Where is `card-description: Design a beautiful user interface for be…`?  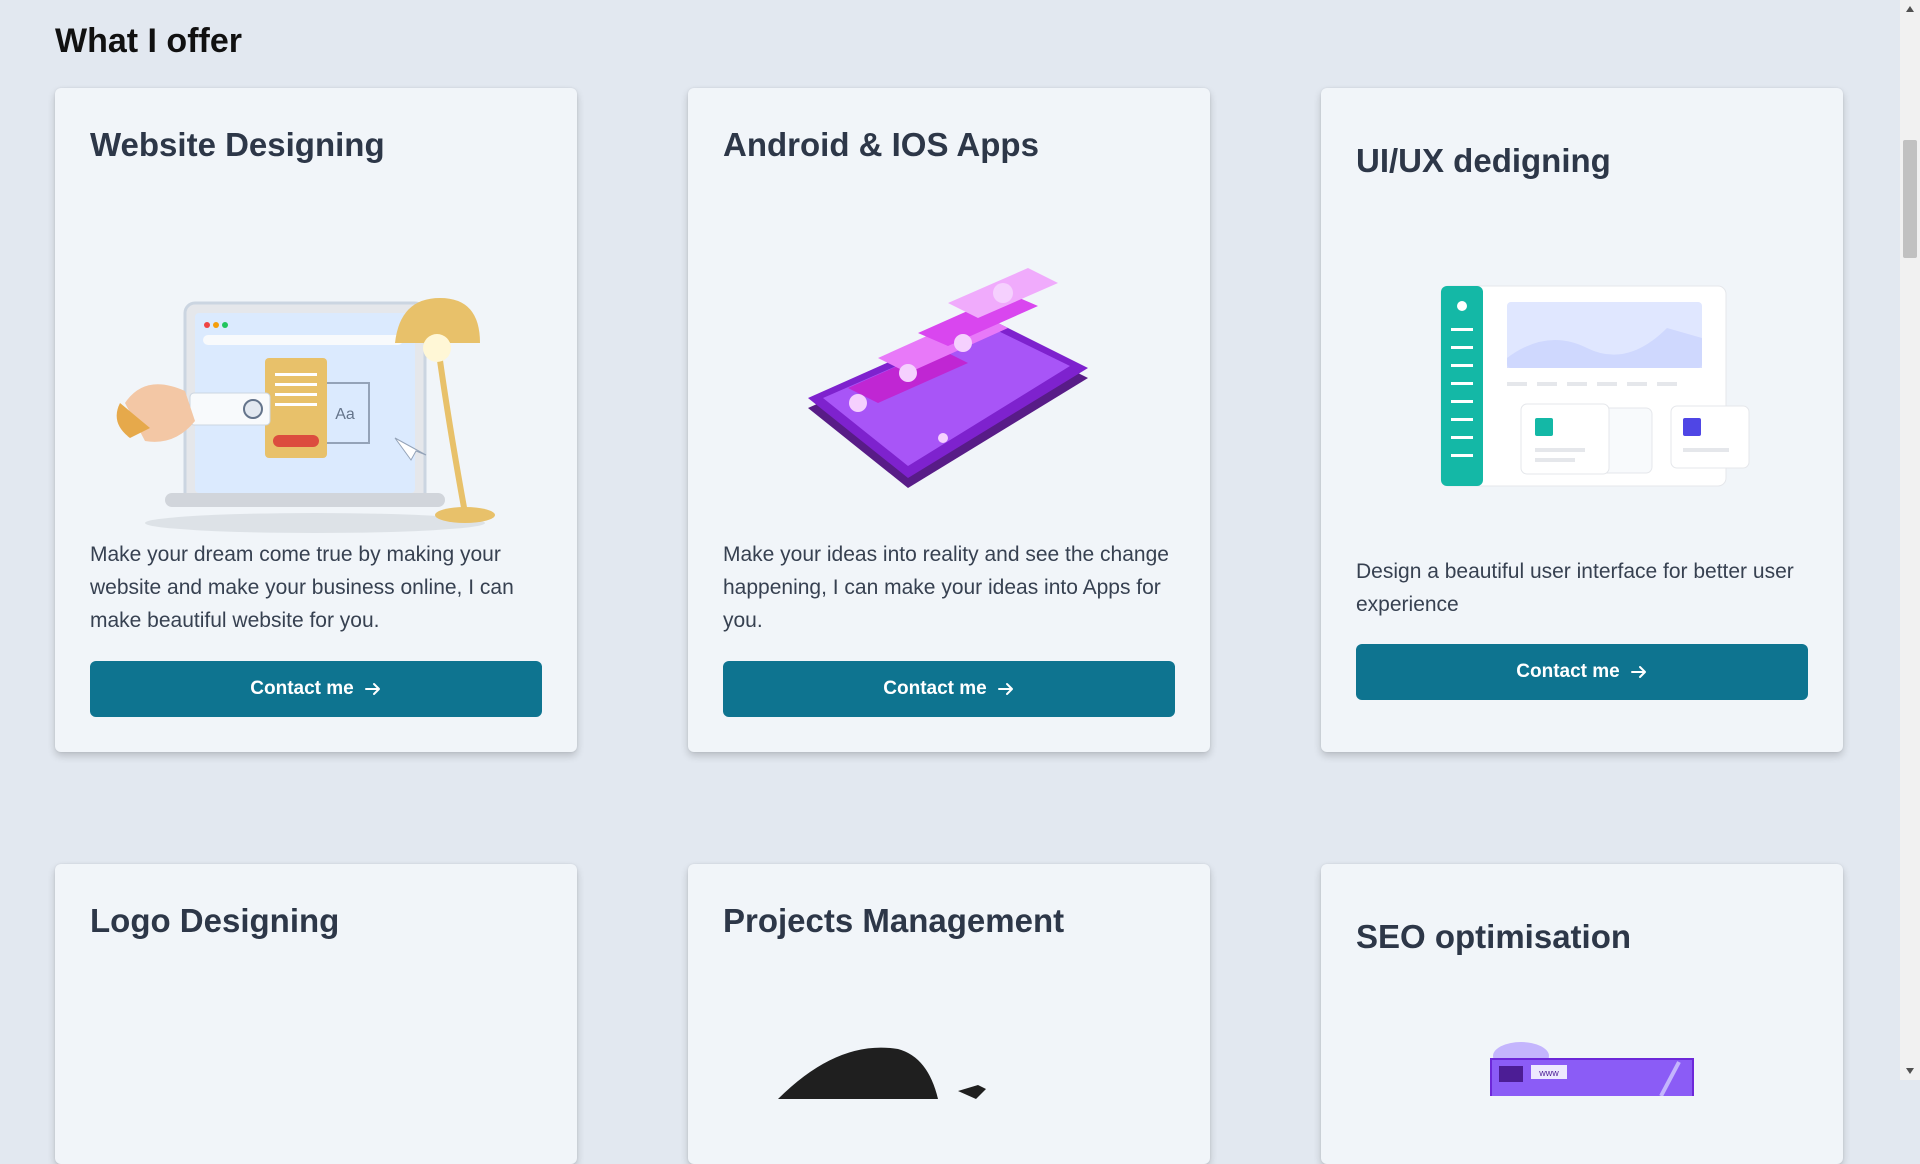
card-description: Design a beautiful user interface for be… is located at coordinates (1575, 588).